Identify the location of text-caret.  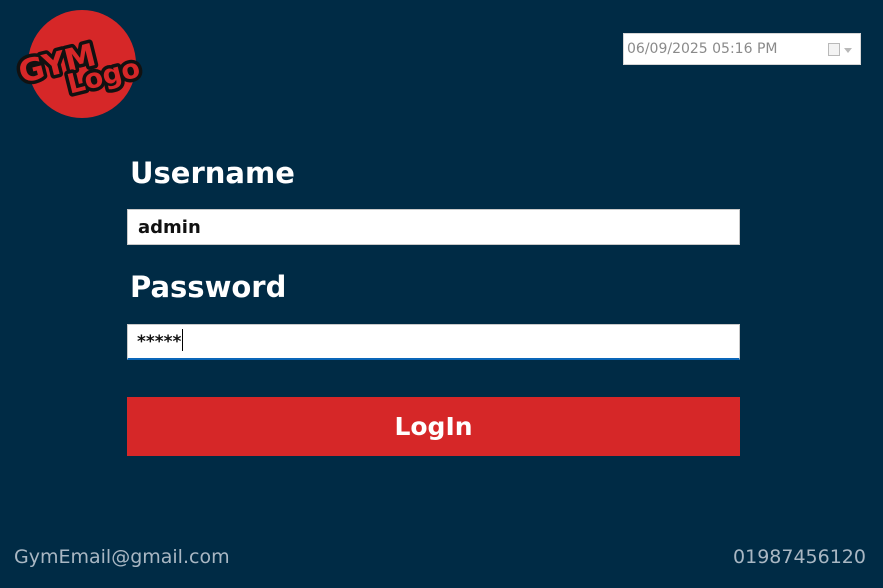
(183, 340).